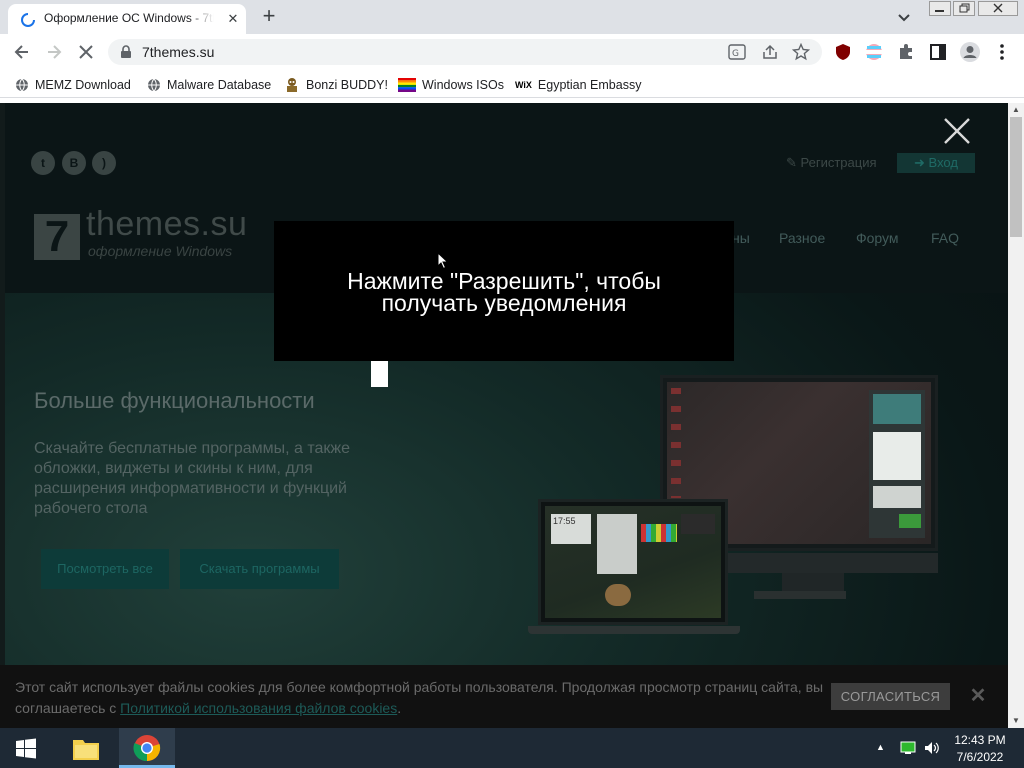  What do you see at coordinates (512, 65) in the screenshot?
I see `browser-toolbar: 7themes.su G 10` at bounding box center [512, 65].